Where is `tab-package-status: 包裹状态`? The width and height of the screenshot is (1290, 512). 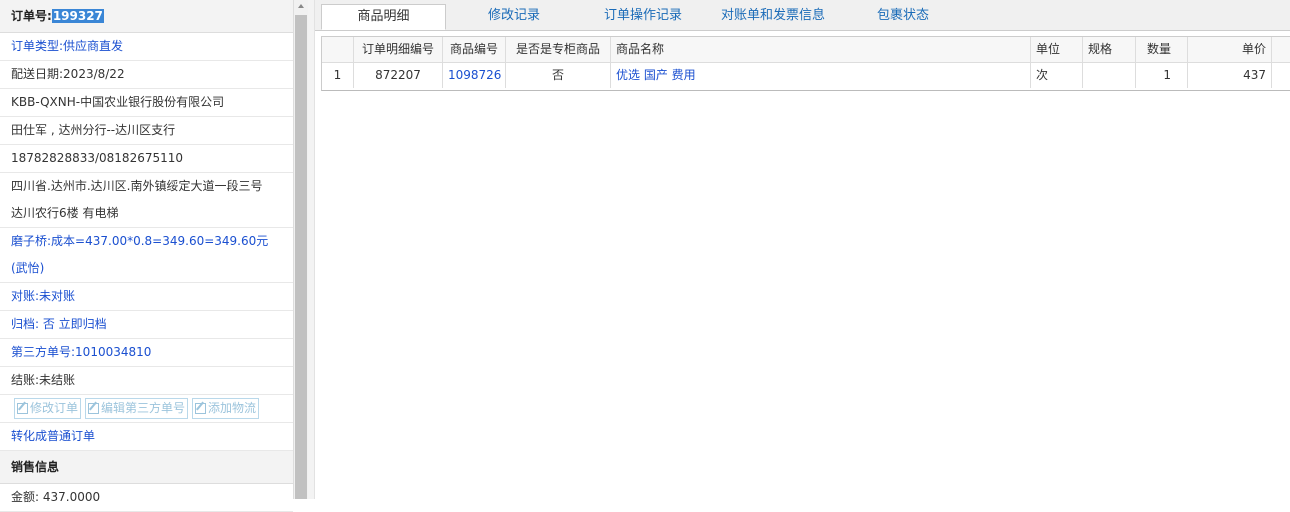 tab-package-status: 包裹状态 is located at coordinates (903, 17).